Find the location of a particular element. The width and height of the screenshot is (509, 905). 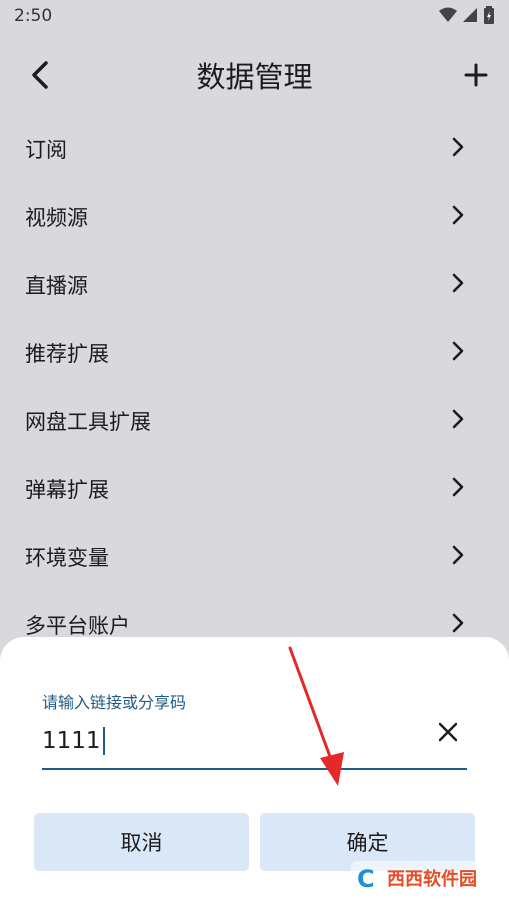

watermark-text: 西西软件园 is located at coordinates (432, 879).